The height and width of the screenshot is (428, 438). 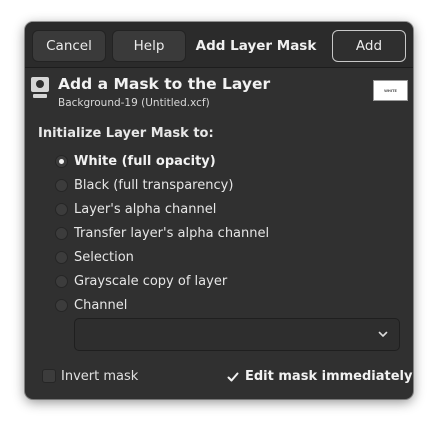 I want to click on layer-mask-icon, so click(x=40, y=87).